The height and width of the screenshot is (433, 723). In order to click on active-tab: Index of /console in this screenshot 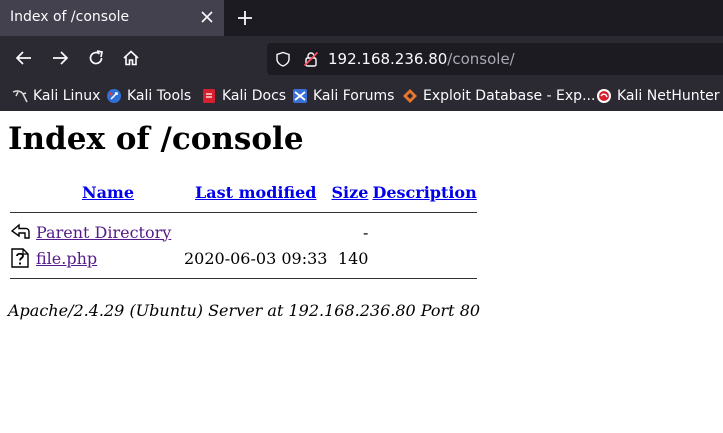, I will do `click(112, 18)`.